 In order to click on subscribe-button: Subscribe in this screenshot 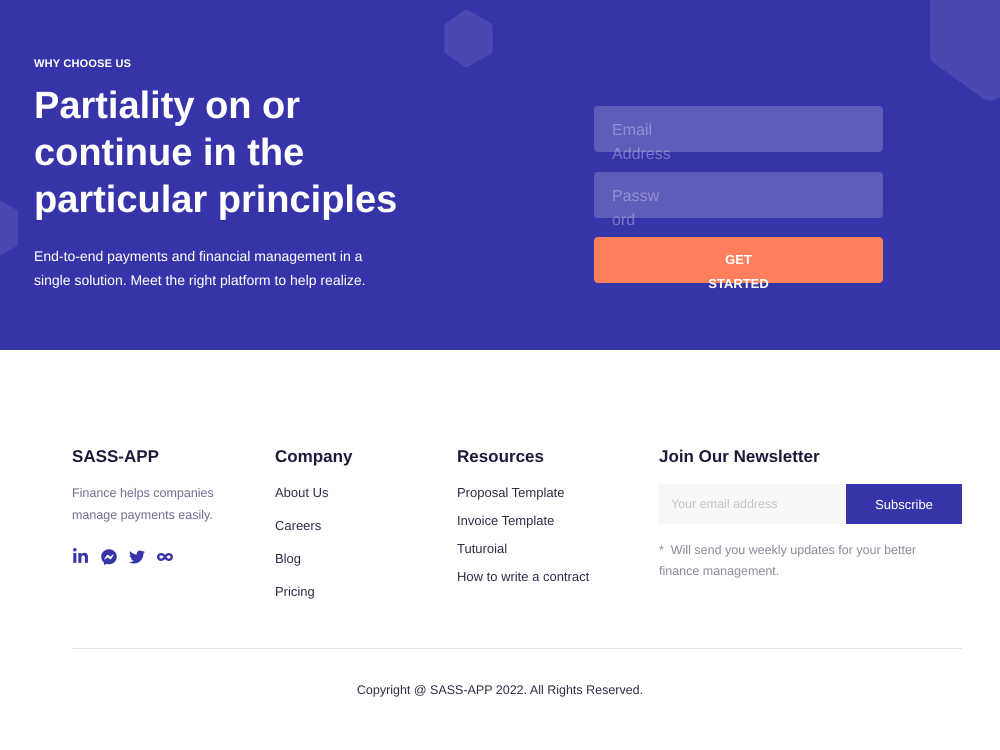, I will do `click(904, 504)`.